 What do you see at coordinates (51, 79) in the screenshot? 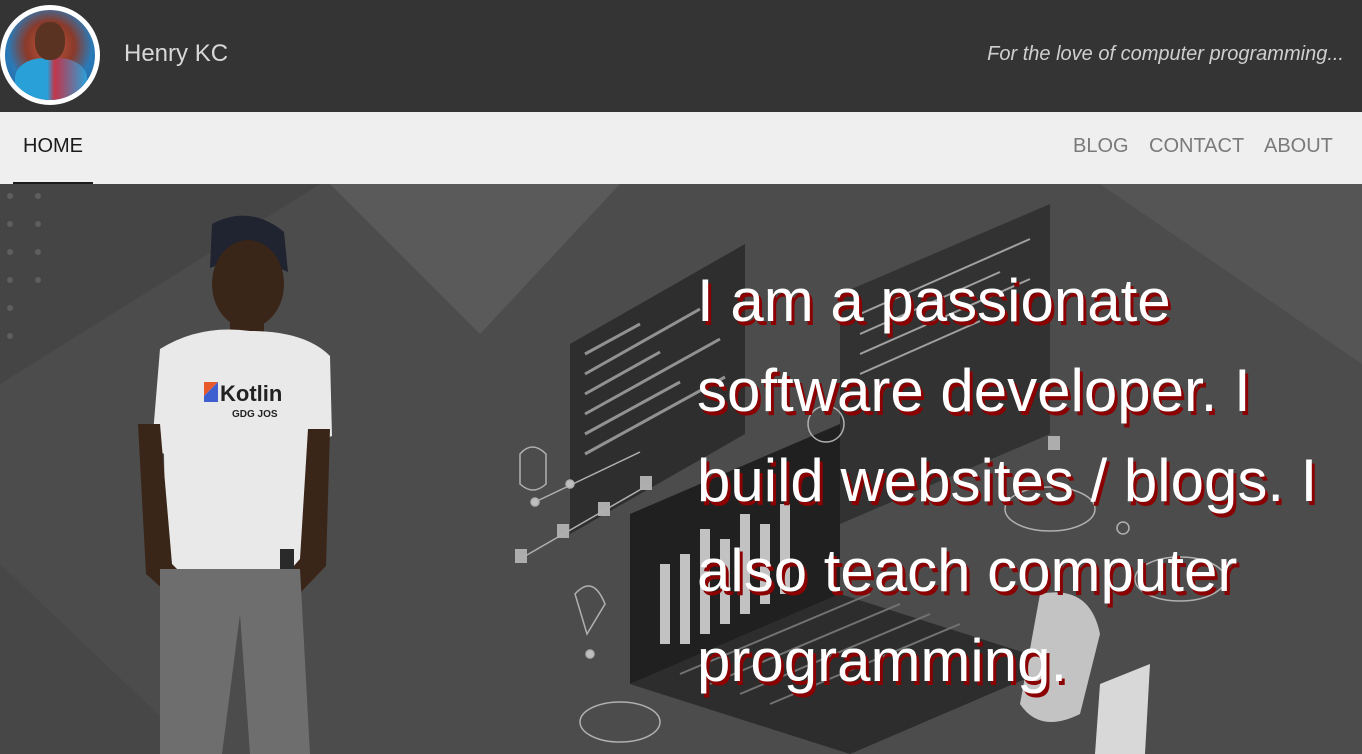
I see `avatar-body` at bounding box center [51, 79].